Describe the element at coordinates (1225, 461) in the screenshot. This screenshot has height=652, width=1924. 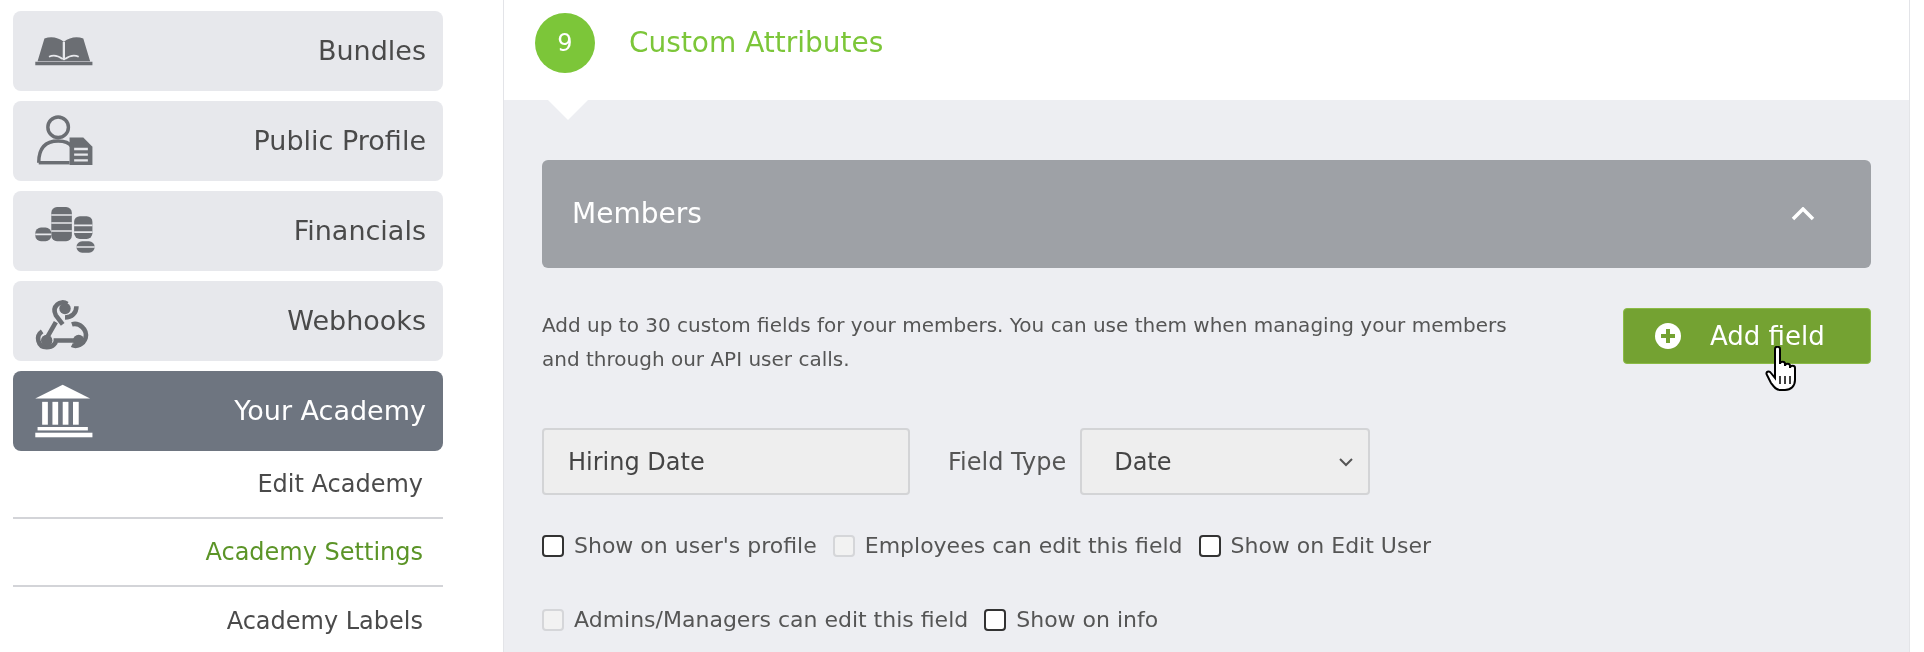
I see `field-type-select: Date` at that location.